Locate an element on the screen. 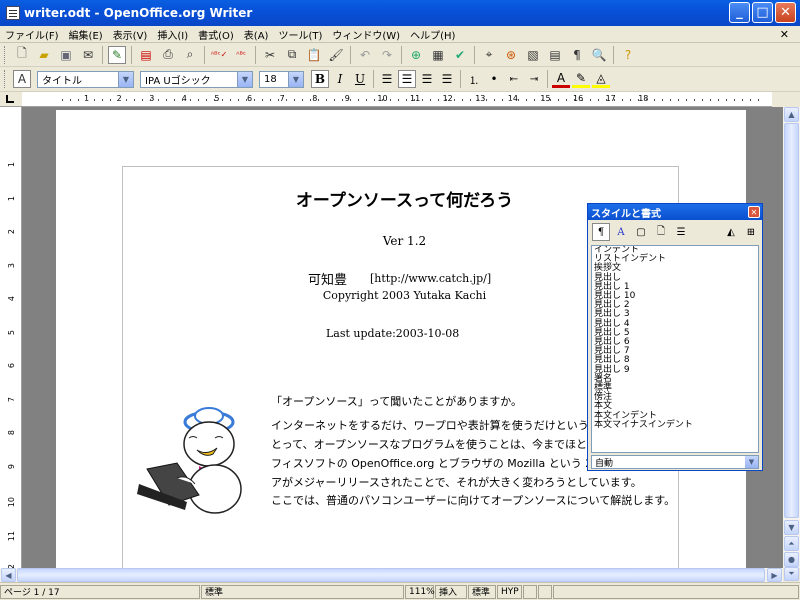  font-name-dropdown: IPA Uゴシック ▼ is located at coordinates (196, 79).